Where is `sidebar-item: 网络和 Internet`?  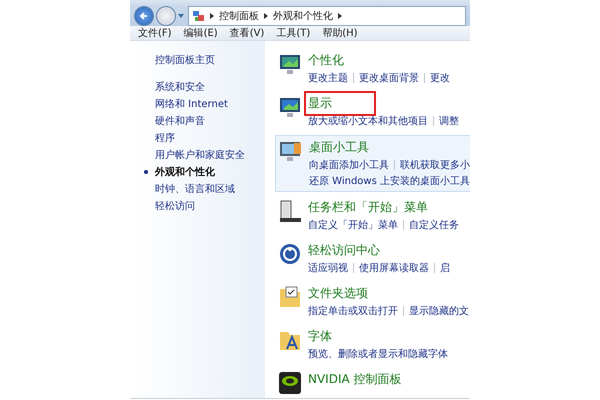 sidebar-item: 网络和 Internet is located at coordinates (191, 103).